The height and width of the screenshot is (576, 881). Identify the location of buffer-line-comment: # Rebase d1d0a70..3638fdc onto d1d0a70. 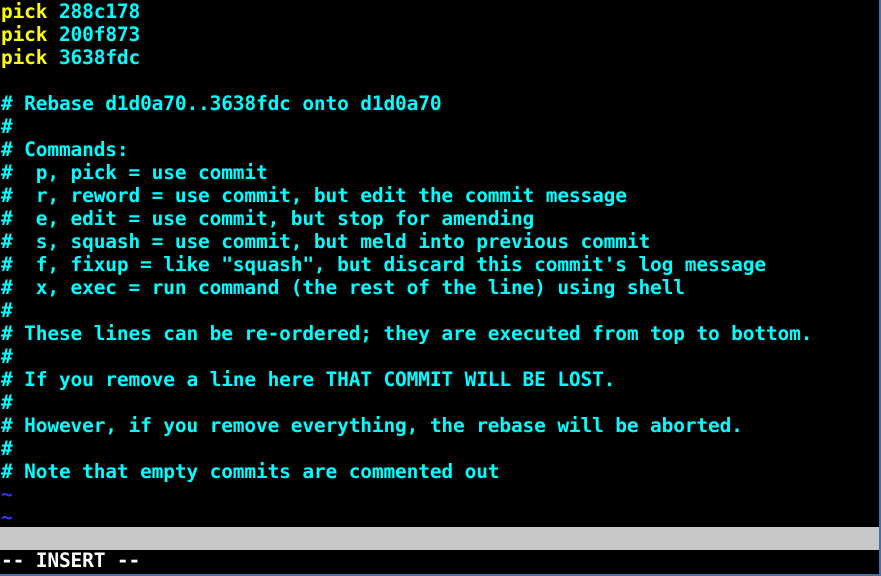
(440, 103).